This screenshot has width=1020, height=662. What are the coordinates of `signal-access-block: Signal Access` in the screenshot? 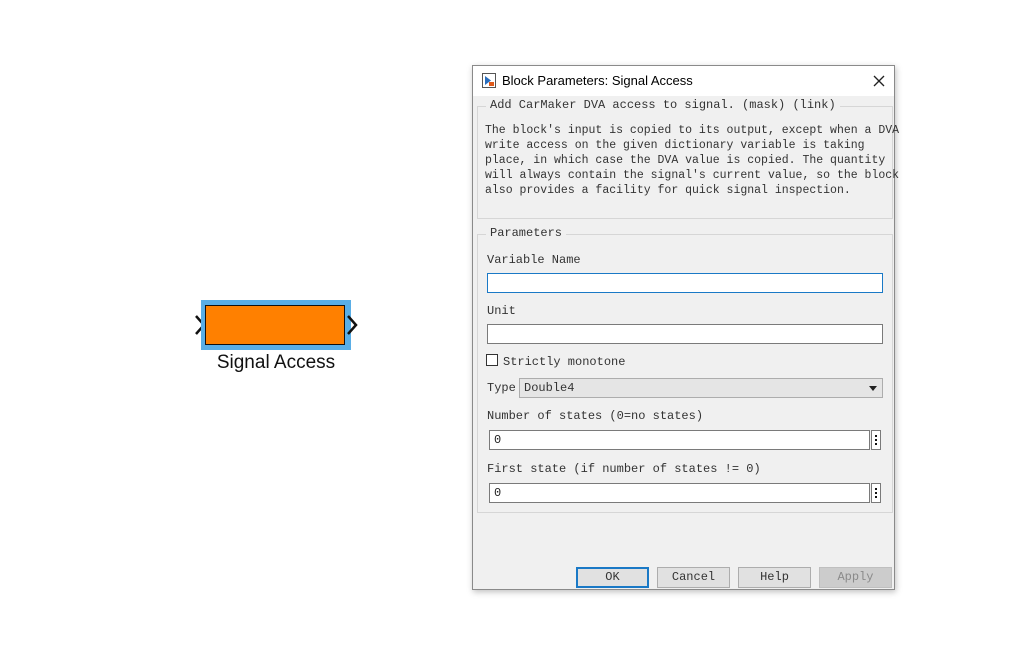 It's located at (277, 340).